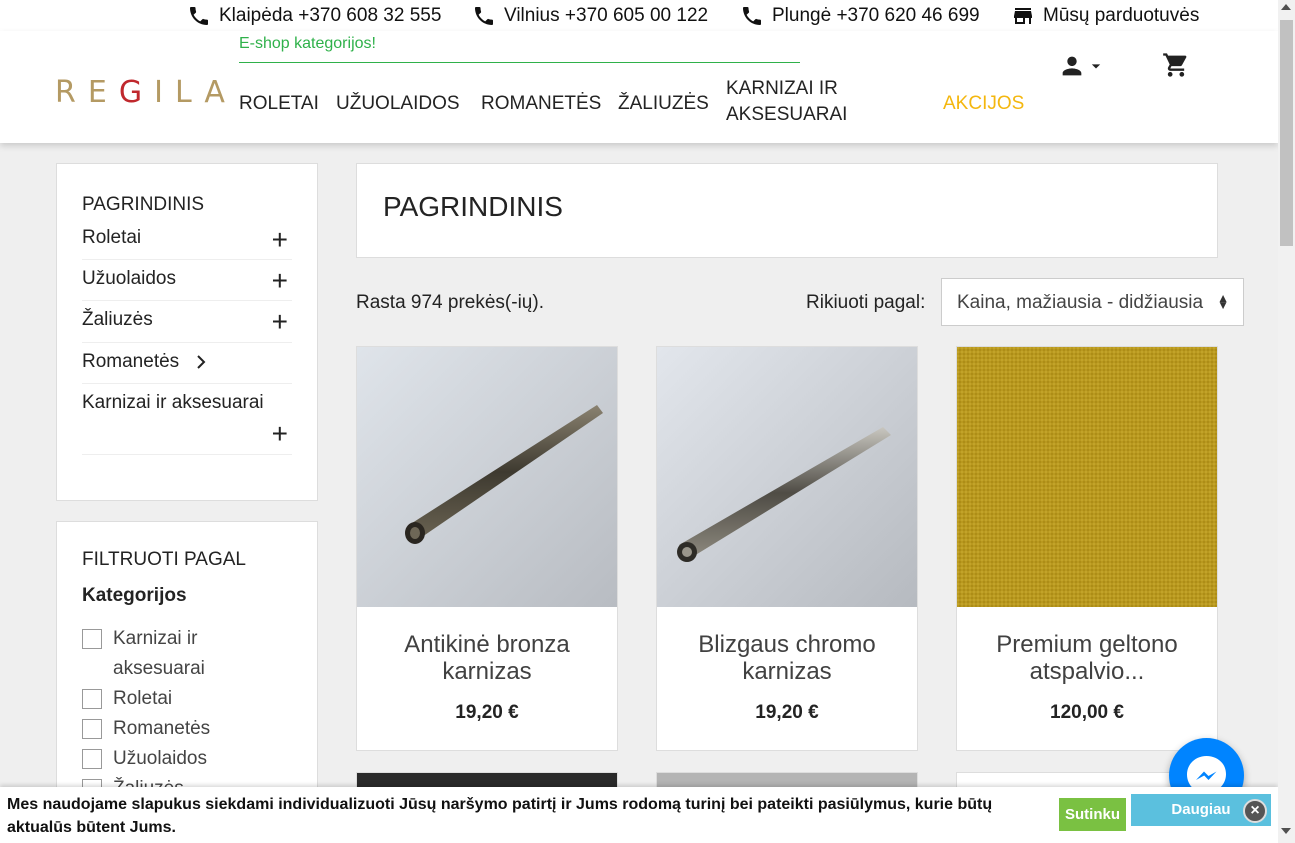  I want to click on nav-roletai: ROLETAI, so click(279, 104).